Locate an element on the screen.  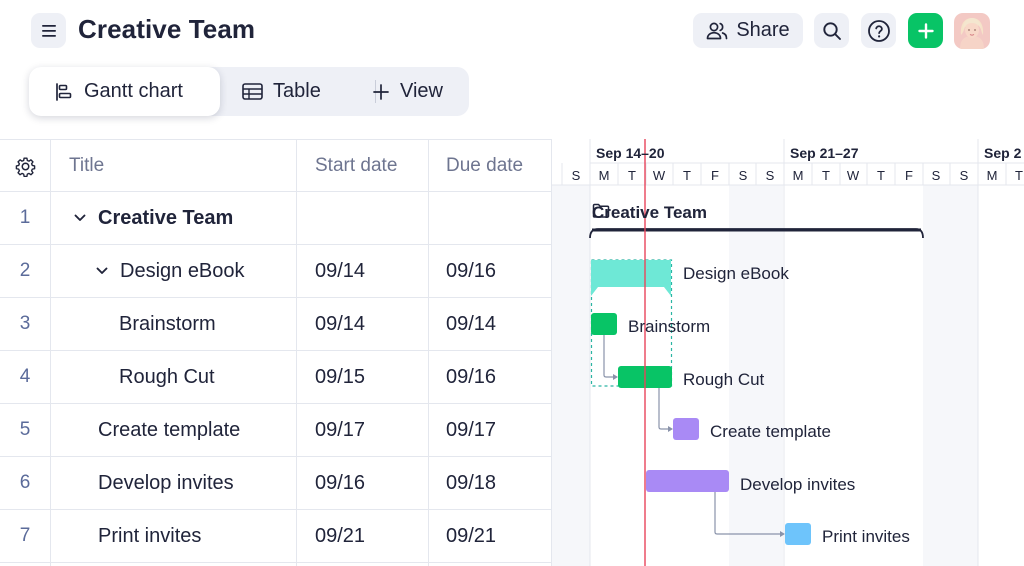
view-switcher: Gantt chart Table View is located at coordinates (249, 91).